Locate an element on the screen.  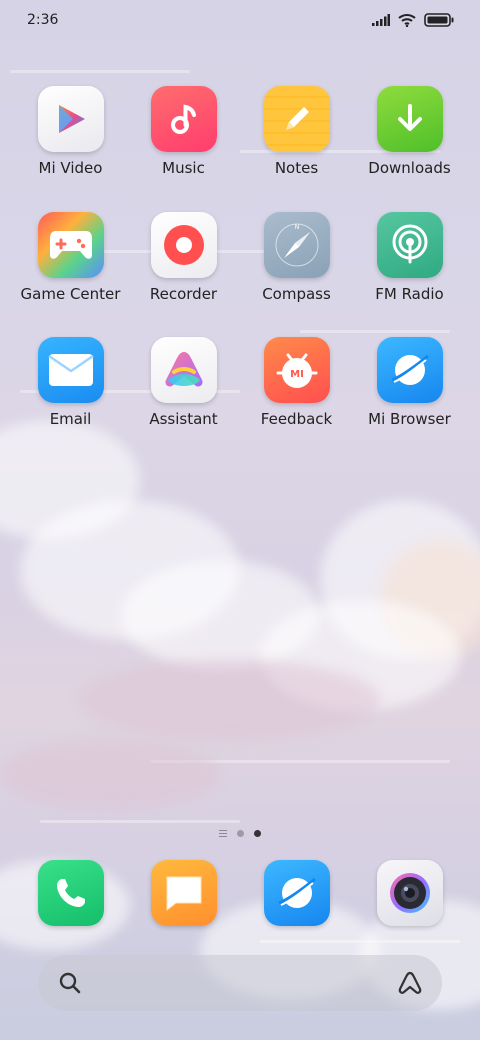
app-label: Music is located at coordinates (183, 168).